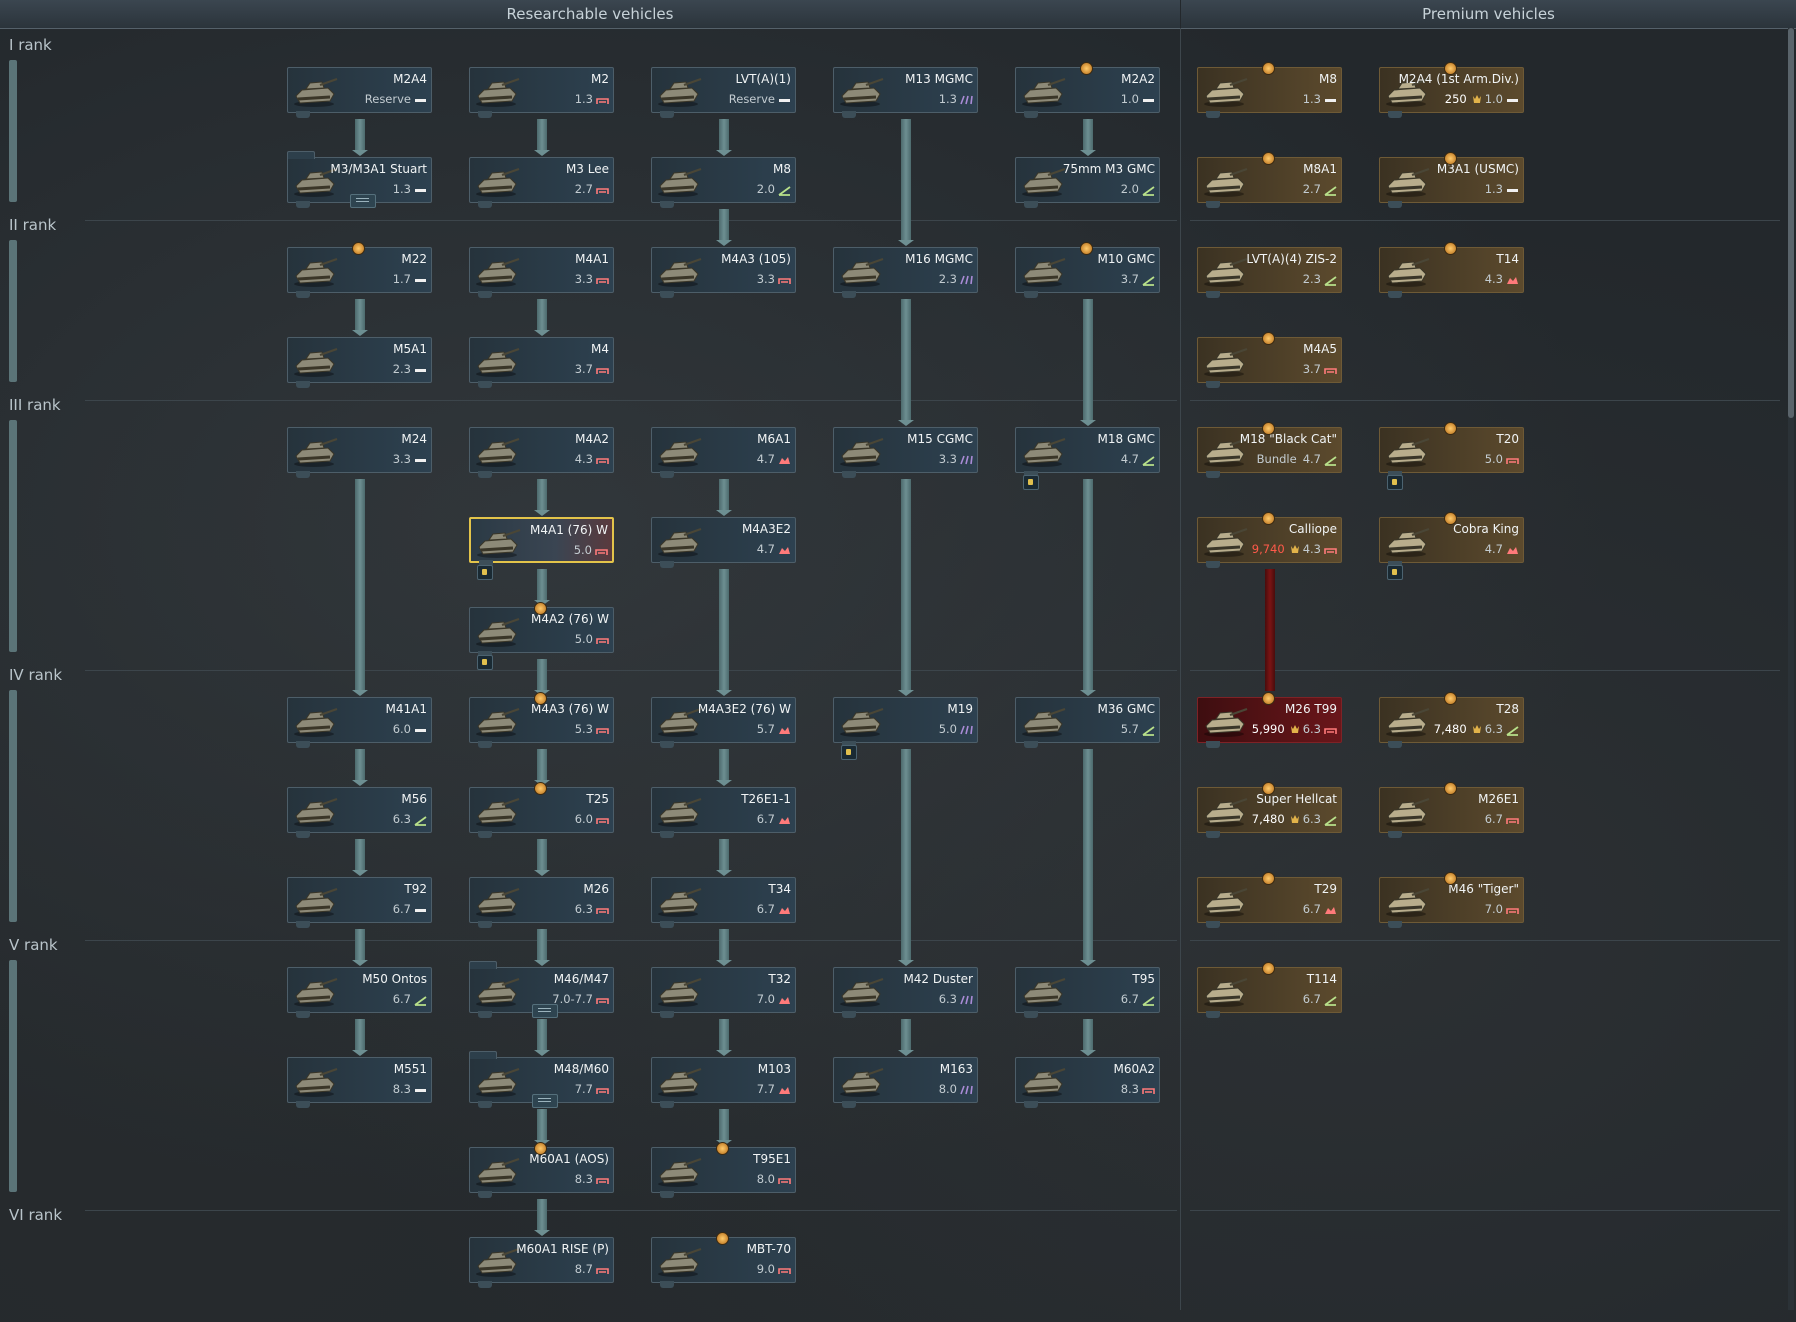 The image size is (1796, 1322). I want to click on vehicle-card-m13: M13 MGMC 1.3, so click(905, 92).